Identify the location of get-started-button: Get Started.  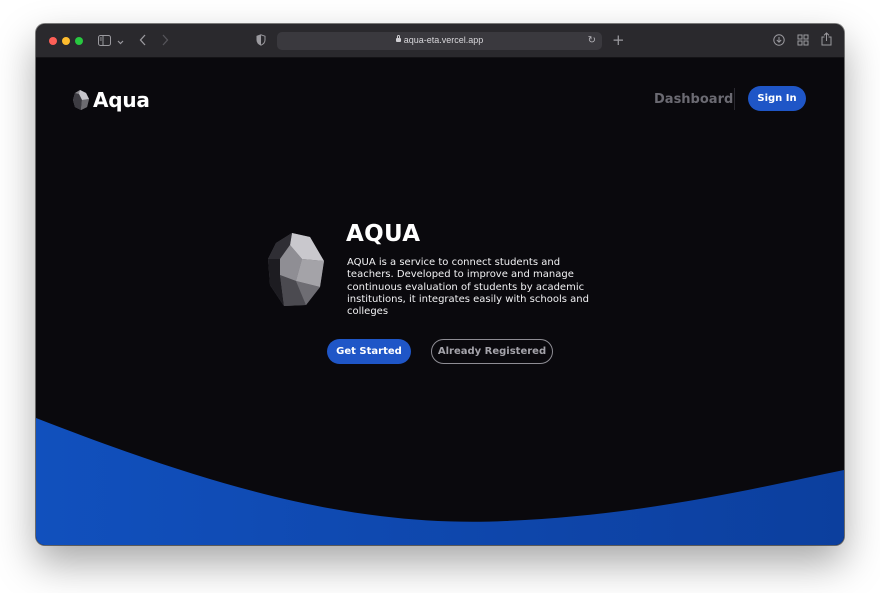
(369, 351).